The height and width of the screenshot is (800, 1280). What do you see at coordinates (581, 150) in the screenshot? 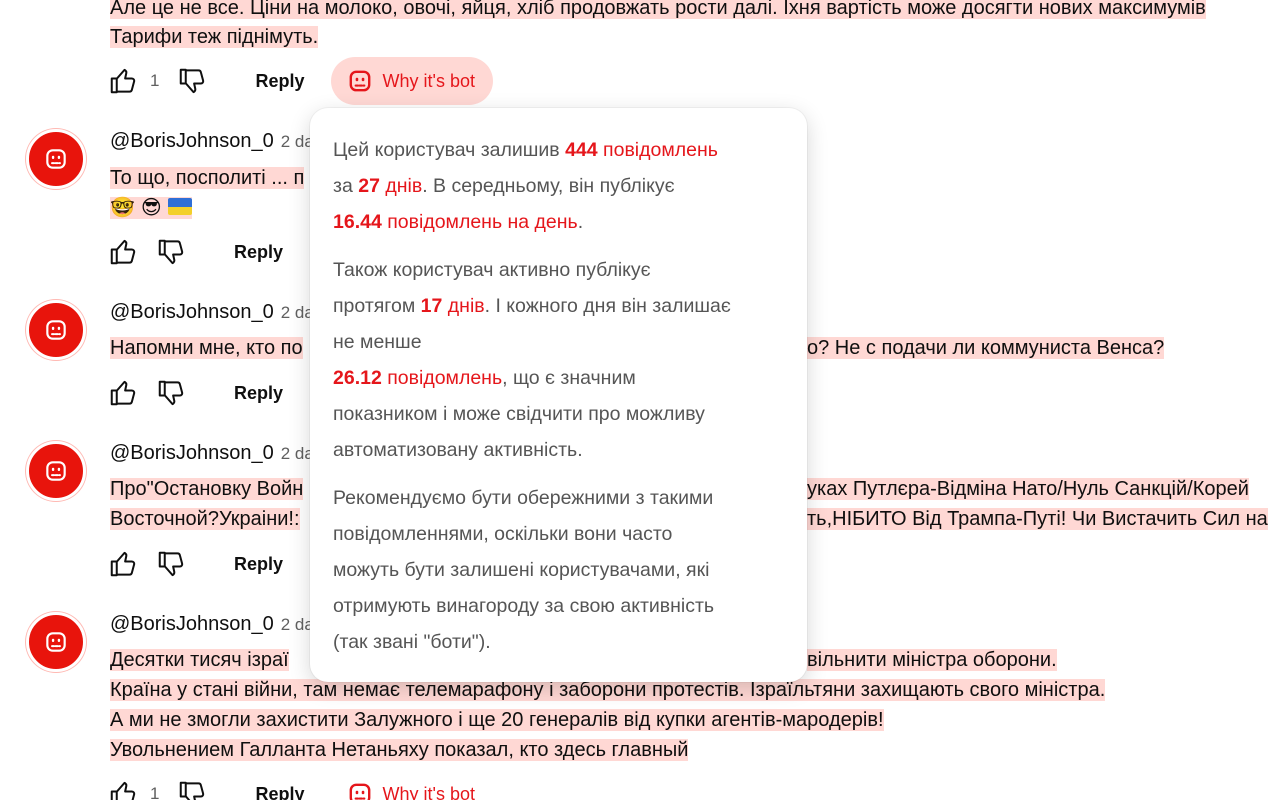
I see `message-count: 444` at bounding box center [581, 150].